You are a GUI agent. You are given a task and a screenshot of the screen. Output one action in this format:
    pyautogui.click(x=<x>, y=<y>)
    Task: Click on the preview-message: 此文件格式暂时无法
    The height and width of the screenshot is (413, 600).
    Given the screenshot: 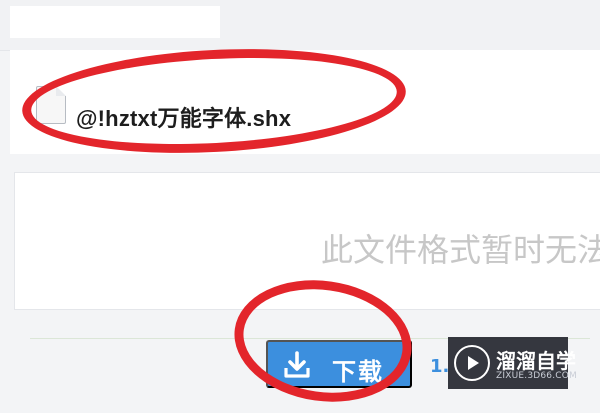 What is the action you would take?
    pyautogui.click(x=460, y=250)
    